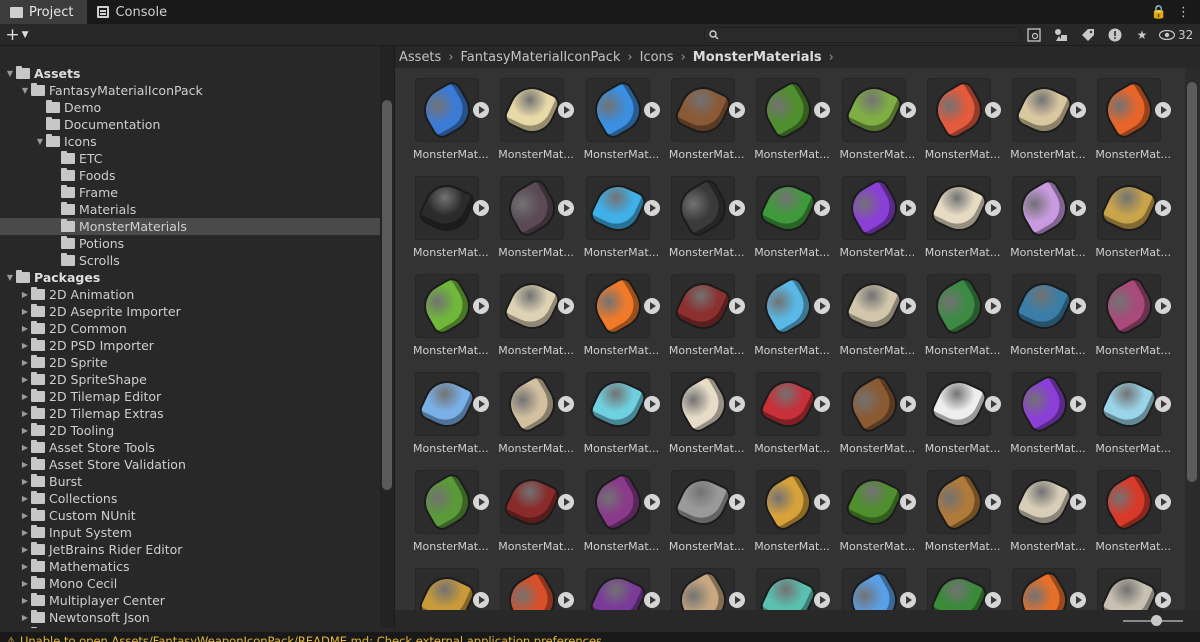 This screenshot has width=1200, height=642. Describe the element at coordinates (190, 566) in the screenshot. I see `tree-item-mathematics: ▶ Mathematics` at that location.